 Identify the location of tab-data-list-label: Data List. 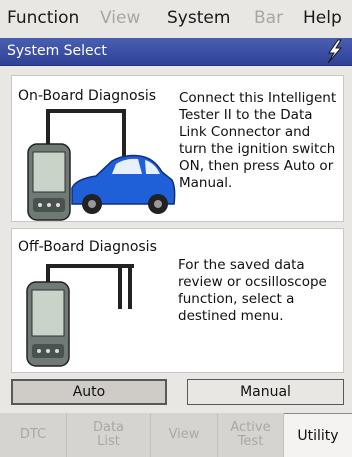
(108, 434).